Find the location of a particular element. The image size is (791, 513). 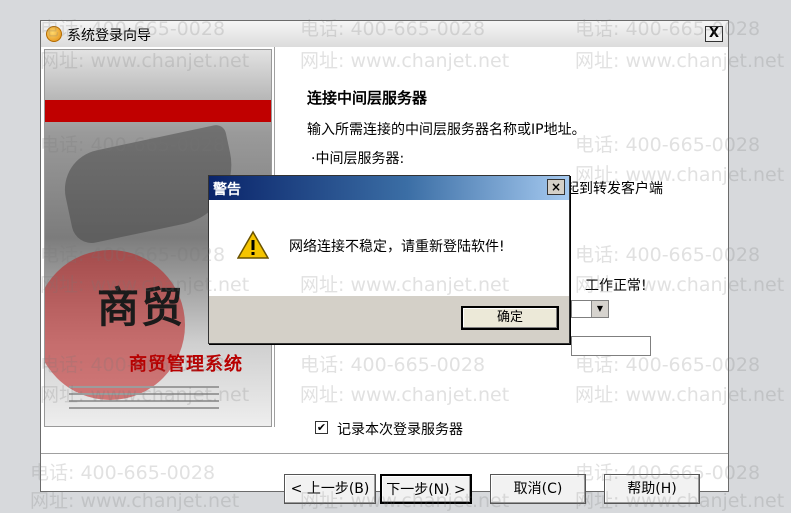

warning-titlebar: 警告 × is located at coordinates (389, 188).